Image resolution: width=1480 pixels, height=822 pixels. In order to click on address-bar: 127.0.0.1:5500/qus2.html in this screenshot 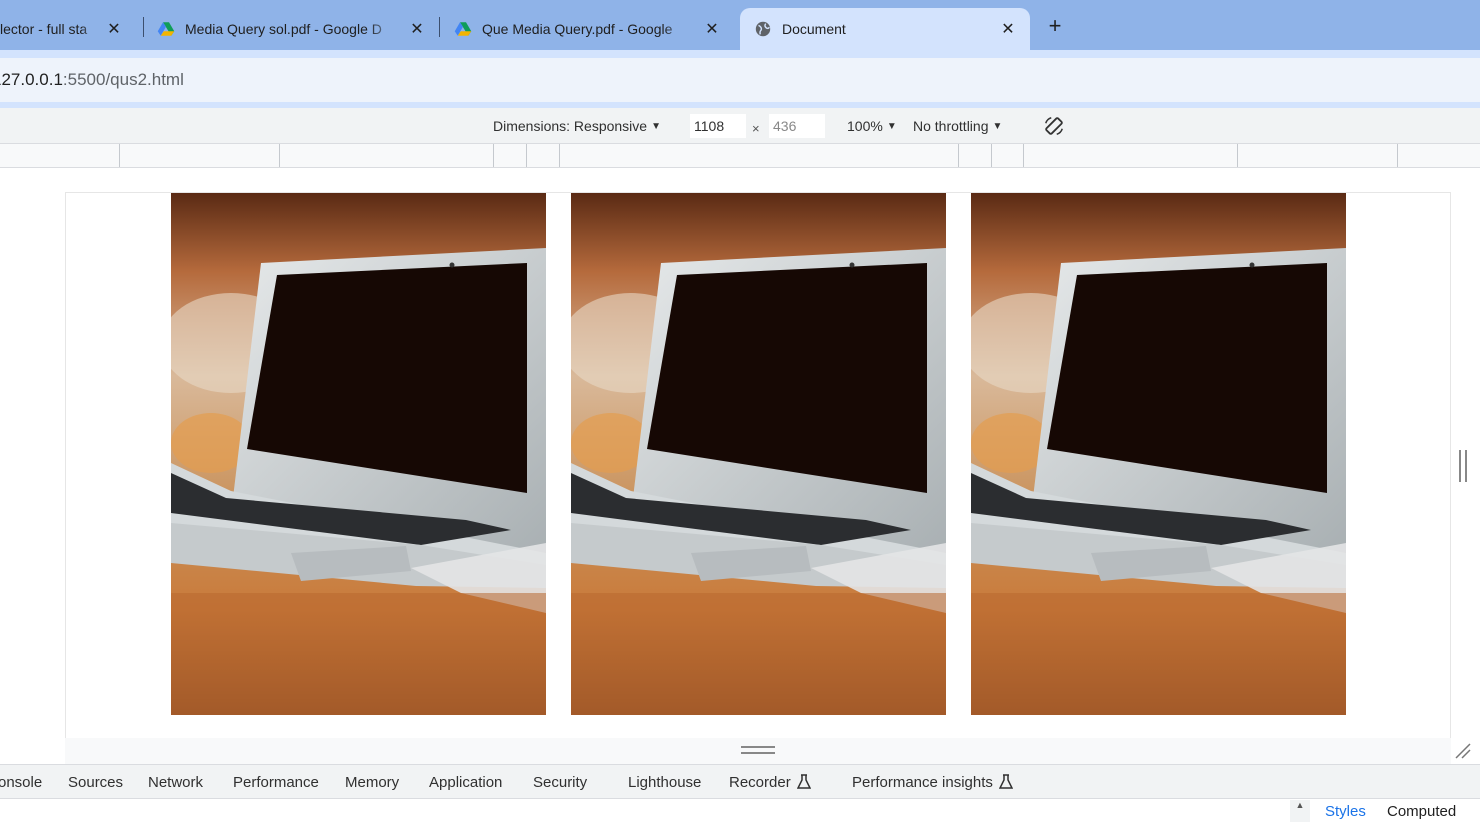, I will do `click(740, 80)`.